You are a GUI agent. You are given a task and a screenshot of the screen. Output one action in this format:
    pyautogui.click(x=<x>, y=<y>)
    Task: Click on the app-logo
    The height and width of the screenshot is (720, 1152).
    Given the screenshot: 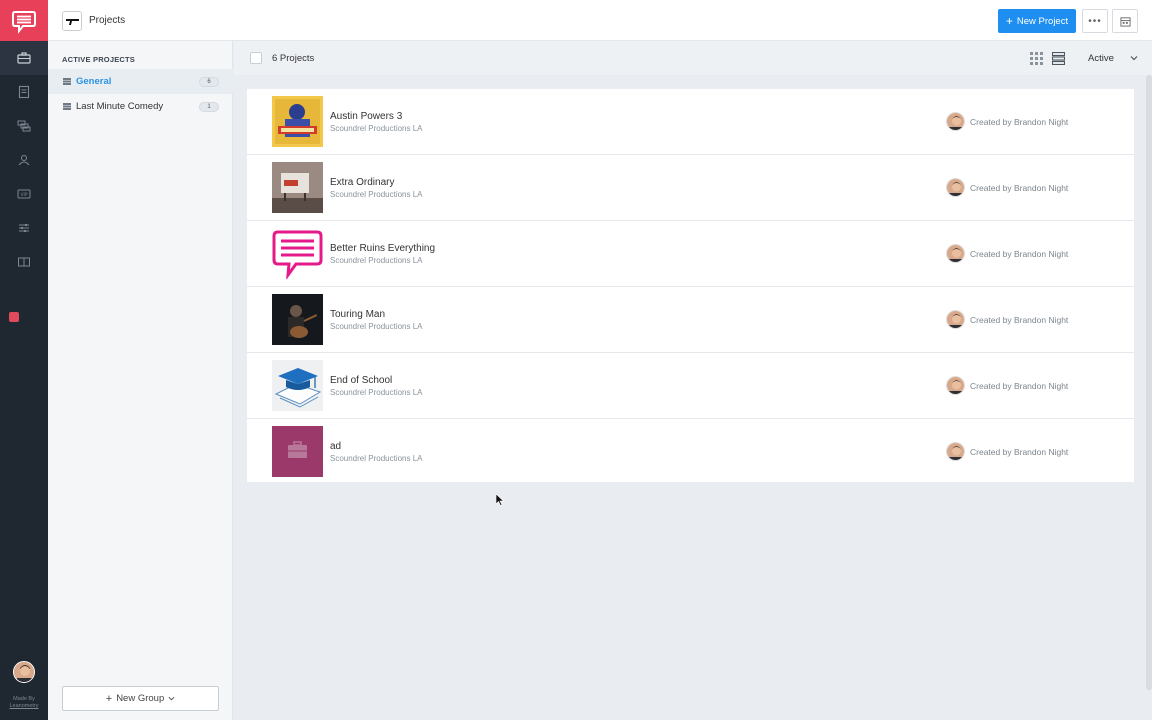 What is the action you would take?
    pyautogui.click(x=24, y=20)
    